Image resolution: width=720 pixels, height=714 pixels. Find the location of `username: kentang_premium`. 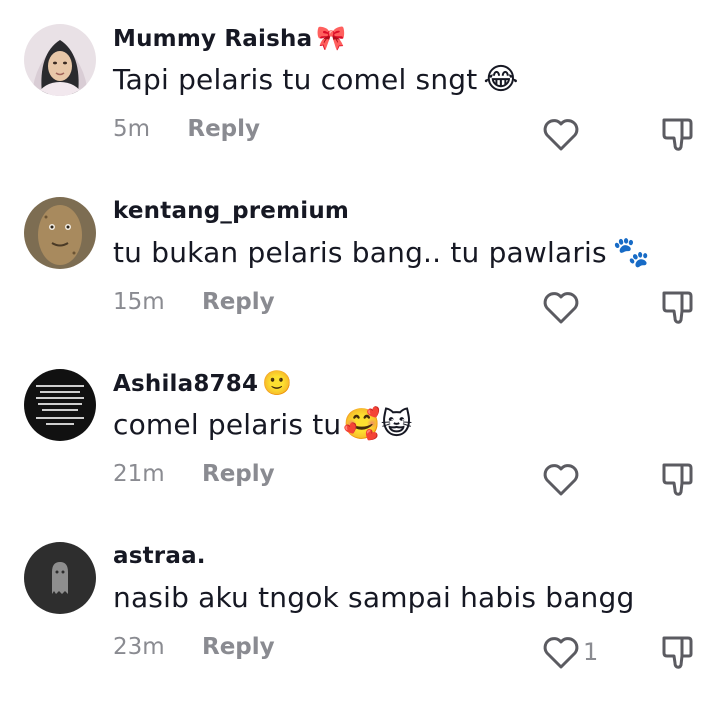

username: kentang_premium is located at coordinates (231, 211).